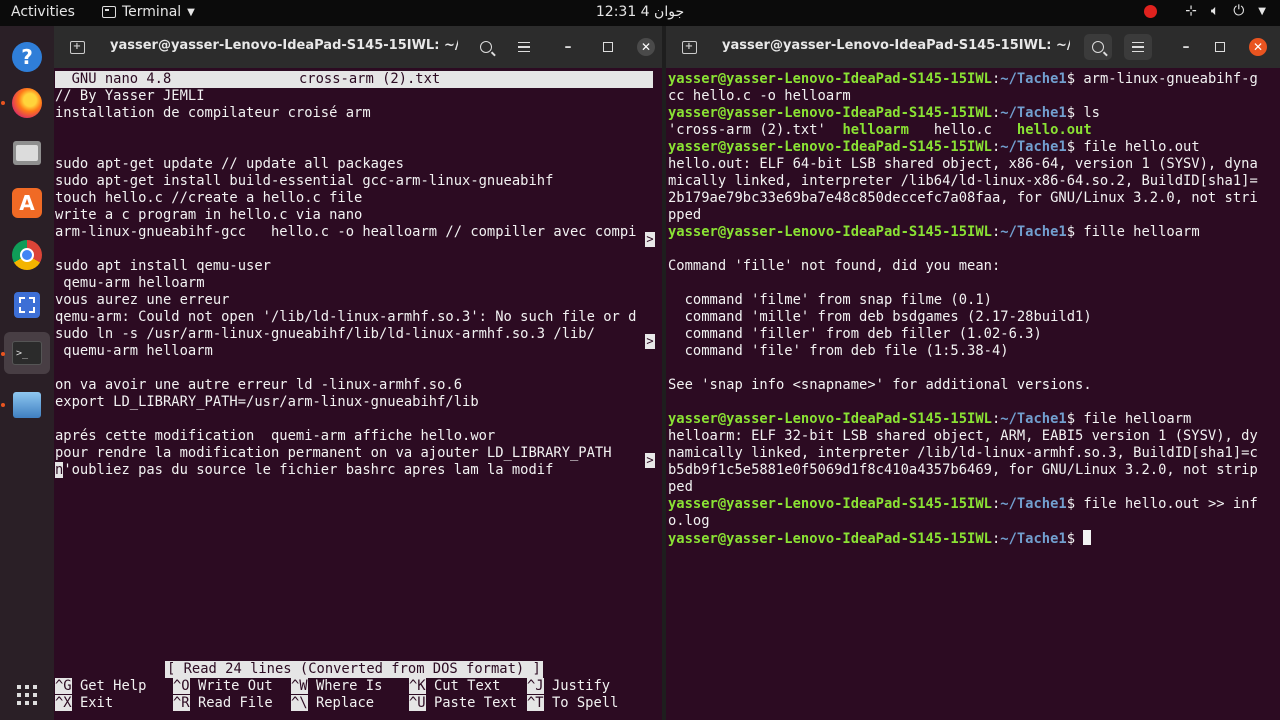 This screenshot has width=1280, height=720. I want to click on system-tray: ⊹ 🔈︎ ⏻ ▼, so click(1205, 11).